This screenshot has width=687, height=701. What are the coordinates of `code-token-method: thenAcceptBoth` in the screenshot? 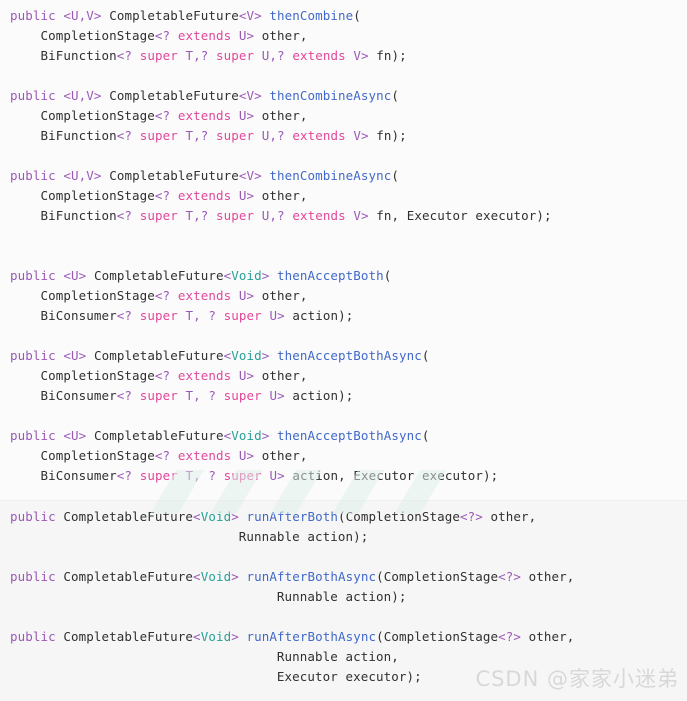 It's located at (330, 275).